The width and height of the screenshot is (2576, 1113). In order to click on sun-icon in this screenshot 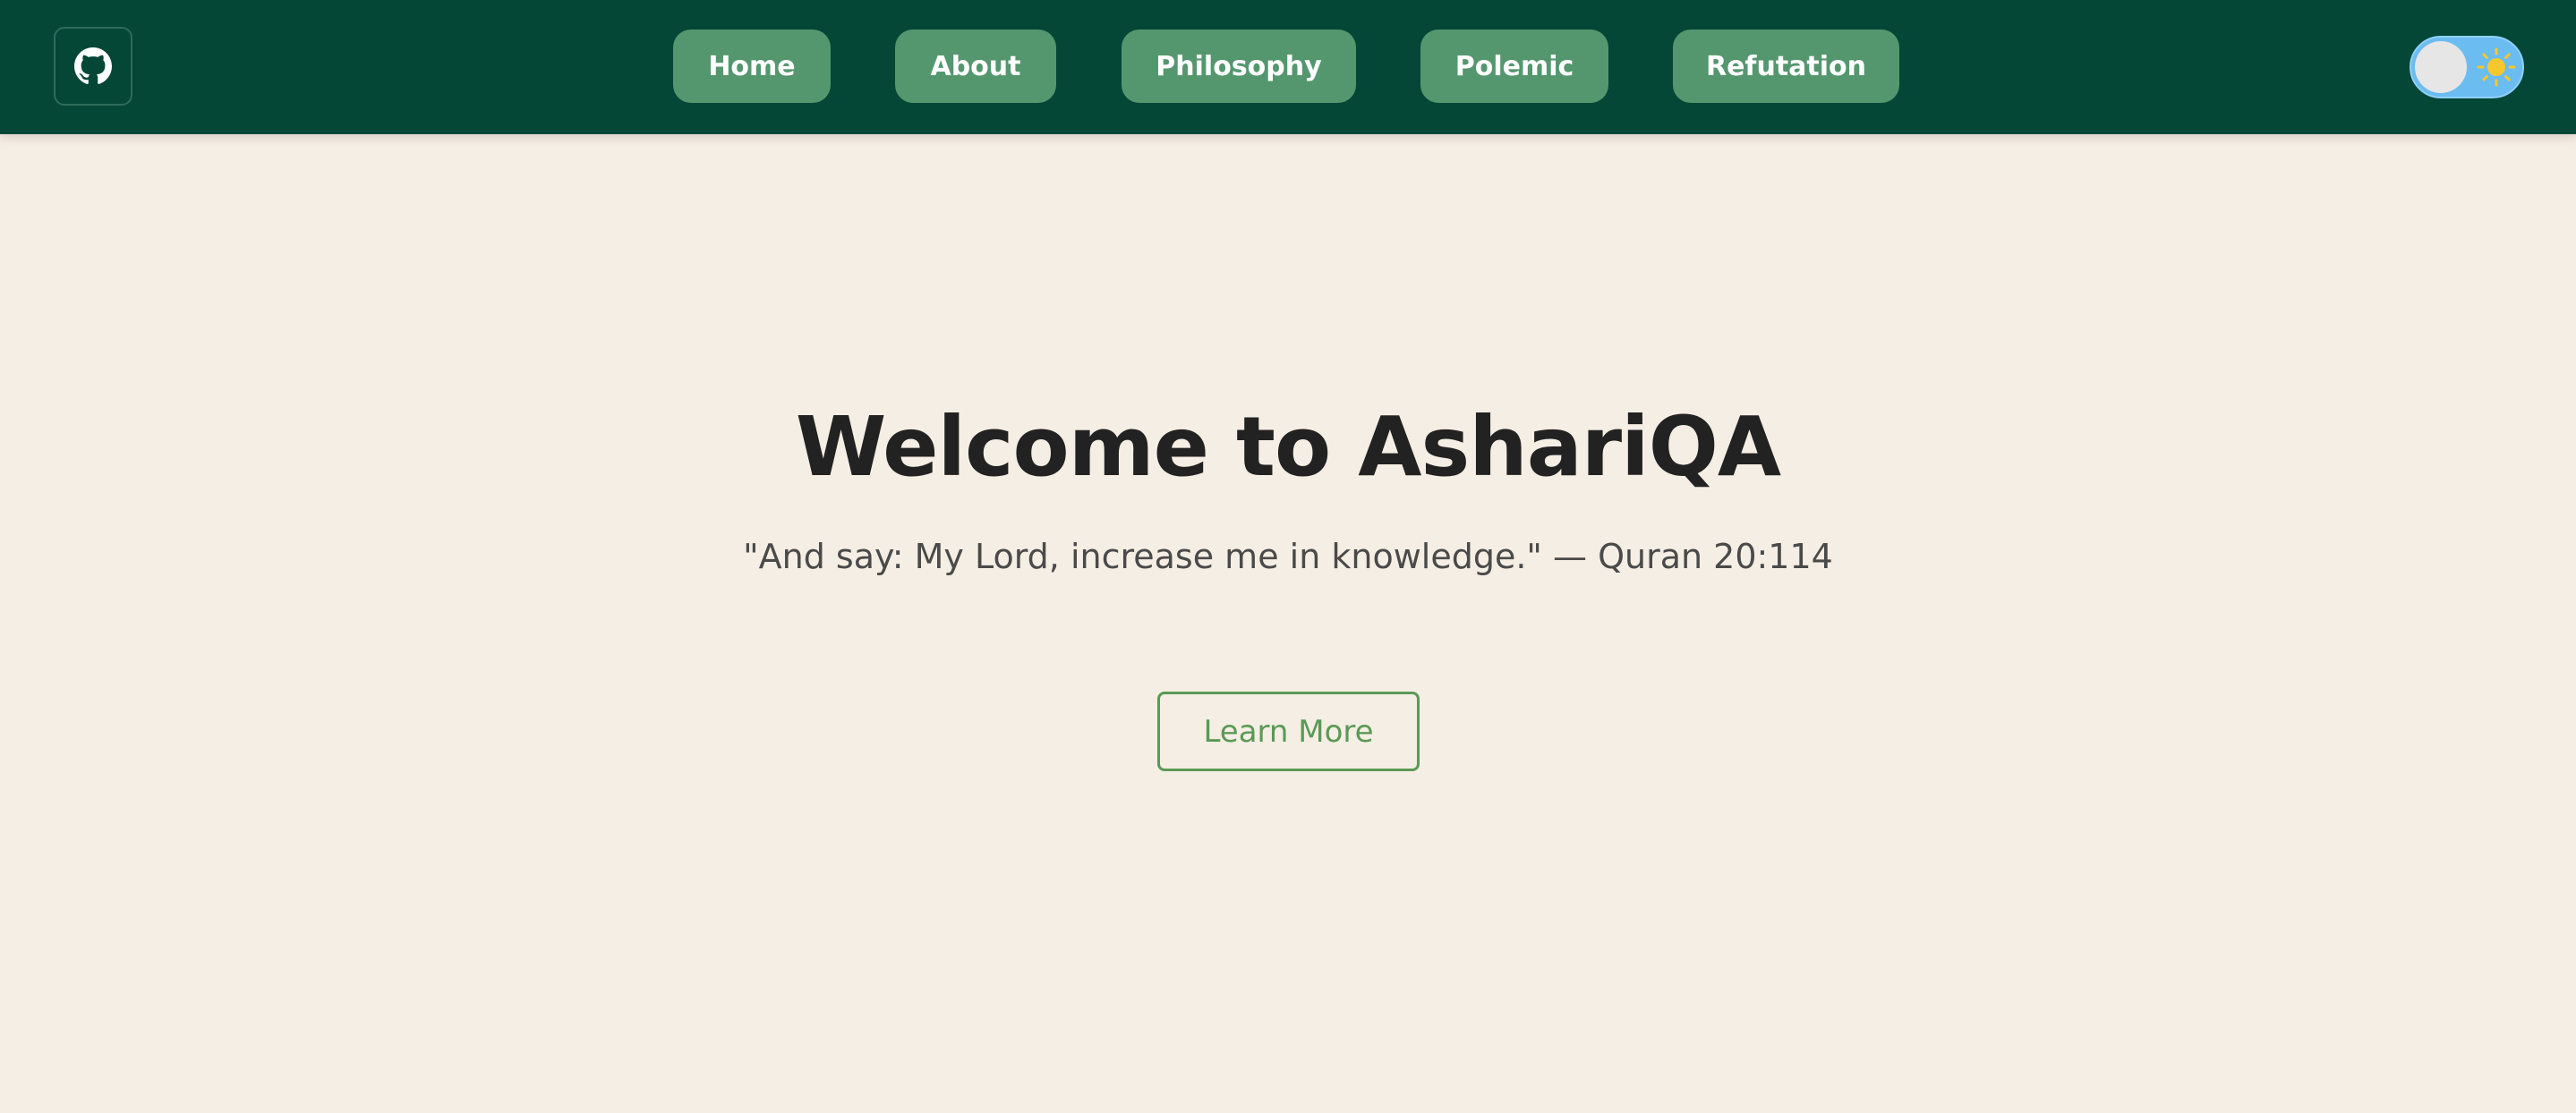, I will do `click(2496, 67)`.